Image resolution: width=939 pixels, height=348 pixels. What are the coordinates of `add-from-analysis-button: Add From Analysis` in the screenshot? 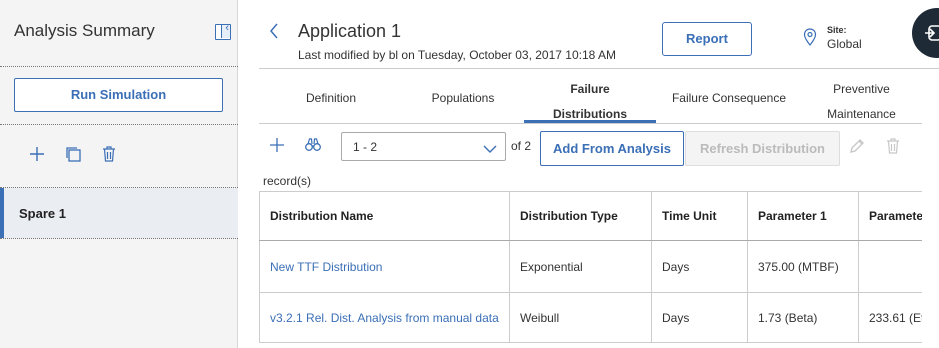 It's located at (612, 148).